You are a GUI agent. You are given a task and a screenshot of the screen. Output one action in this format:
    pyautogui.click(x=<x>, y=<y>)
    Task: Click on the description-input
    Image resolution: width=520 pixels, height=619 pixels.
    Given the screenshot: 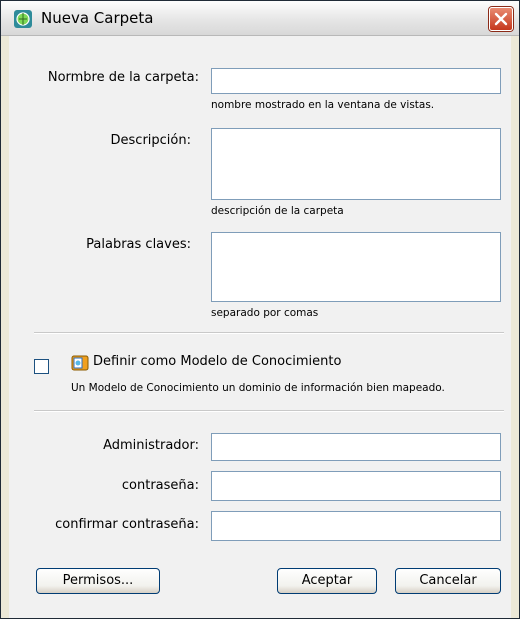 What is the action you would take?
    pyautogui.click(x=356, y=164)
    